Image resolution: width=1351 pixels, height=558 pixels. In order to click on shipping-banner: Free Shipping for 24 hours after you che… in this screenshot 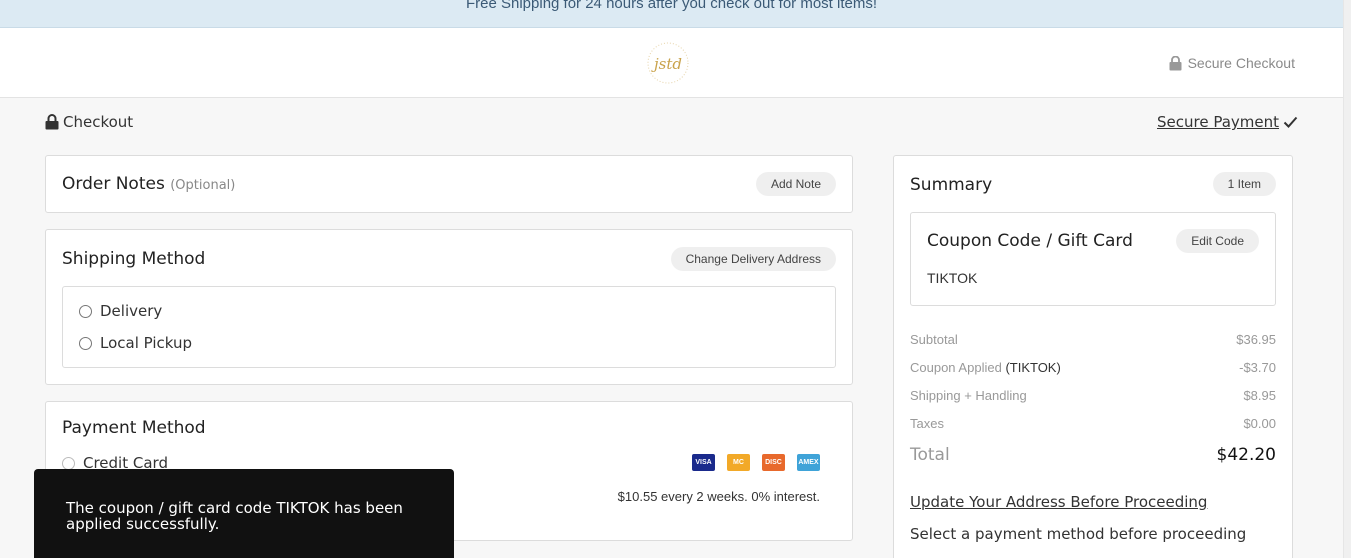, I will do `click(671, 14)`.